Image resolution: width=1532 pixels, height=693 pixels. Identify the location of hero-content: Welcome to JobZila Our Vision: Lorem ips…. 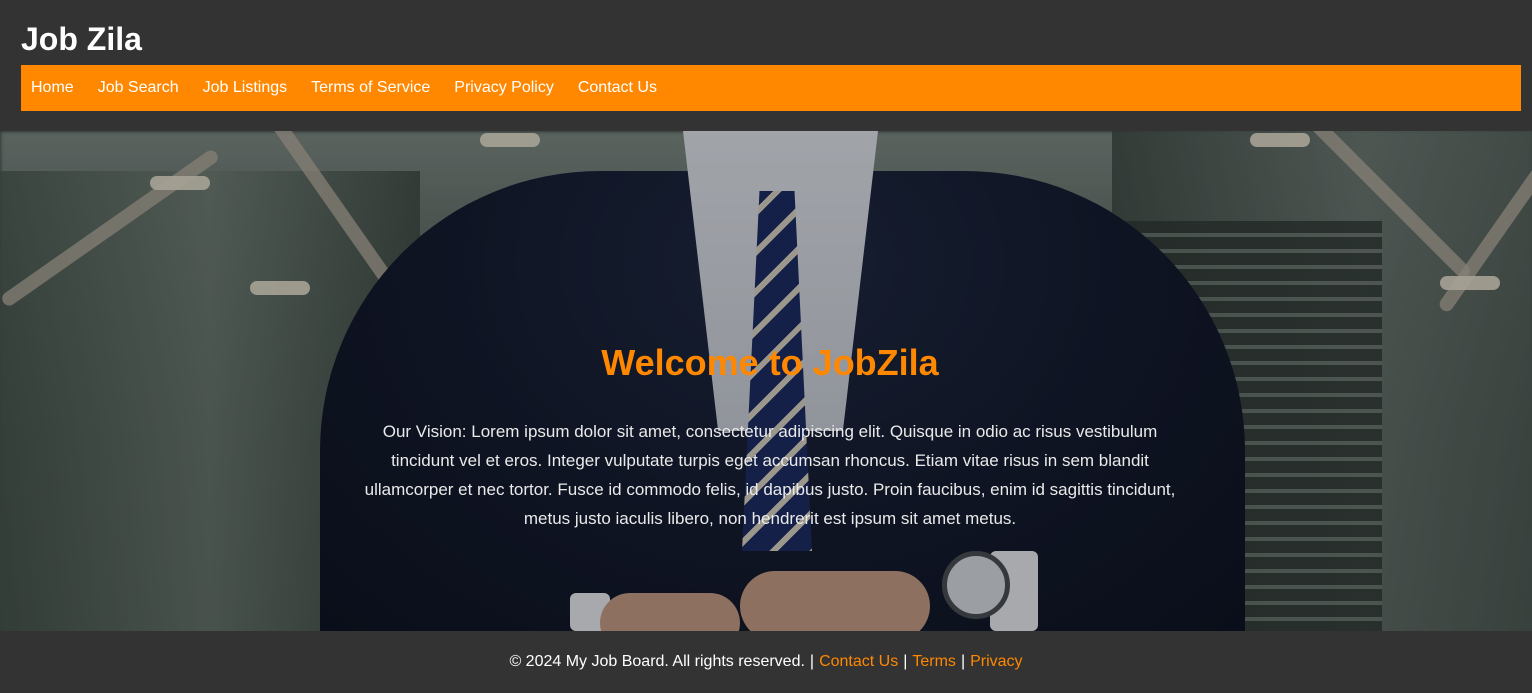
(770, 436).